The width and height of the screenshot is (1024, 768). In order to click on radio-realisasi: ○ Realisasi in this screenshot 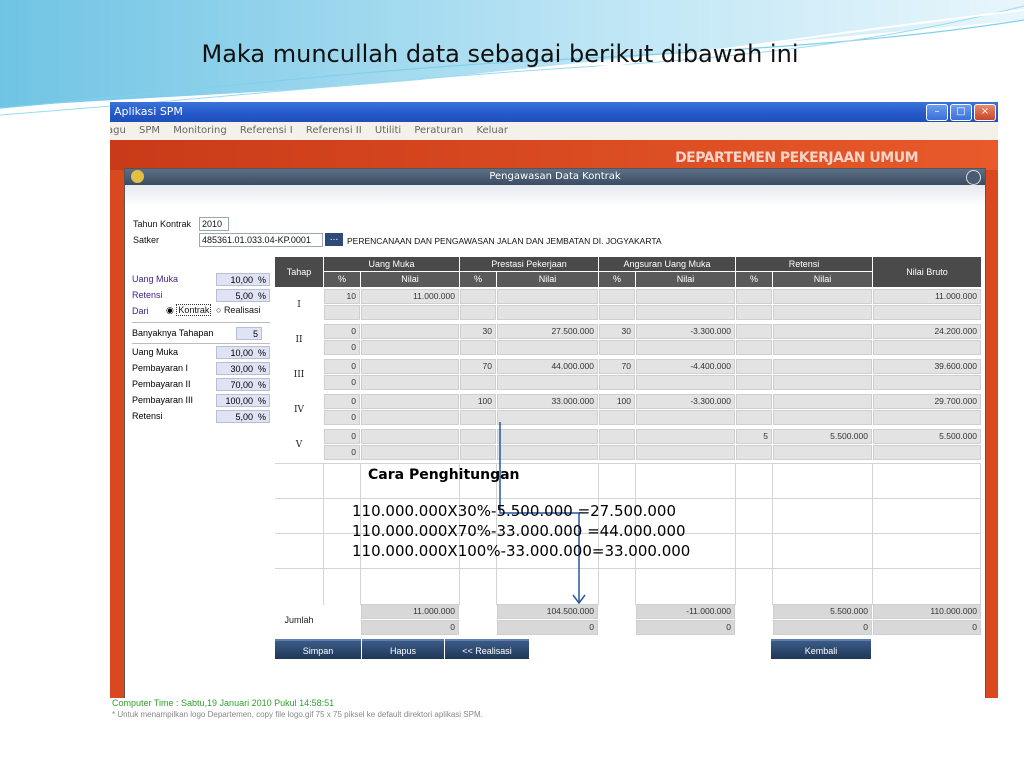, I will do `click(238, 310)`.